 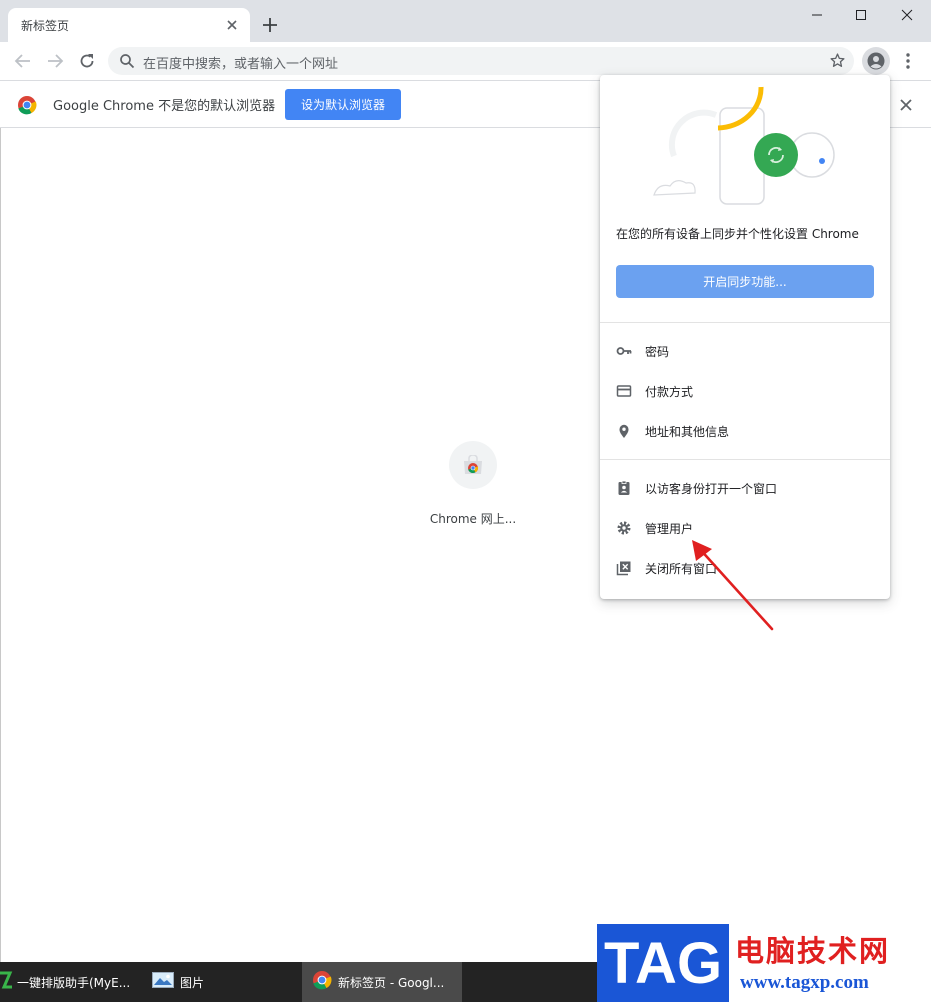 What do you see at coordinates (624, 431) in the screenshot?
I see `location-pin-icon` at bounding box center [624, 431].